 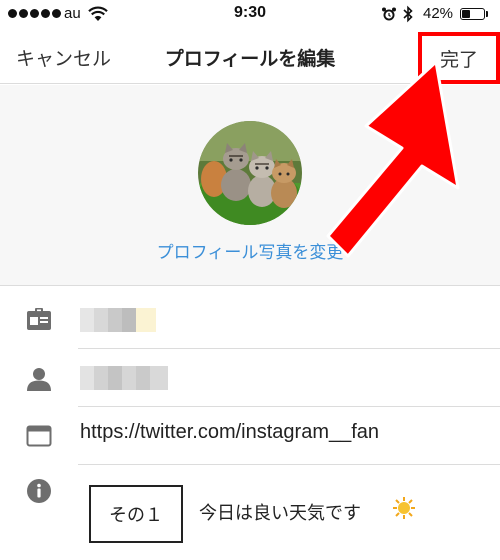 What do you see at coordinates (250, 56) in the screenshot?
I see `navigation-bar: キャンセル プロフィールを編集 完了` at bounding box center [250, 56].